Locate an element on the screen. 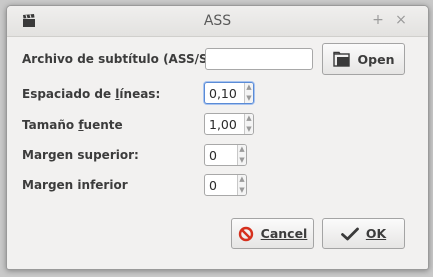 The height and width of the screenshot is (277, 433). open-button: Open is located at coordinates (363, 59).